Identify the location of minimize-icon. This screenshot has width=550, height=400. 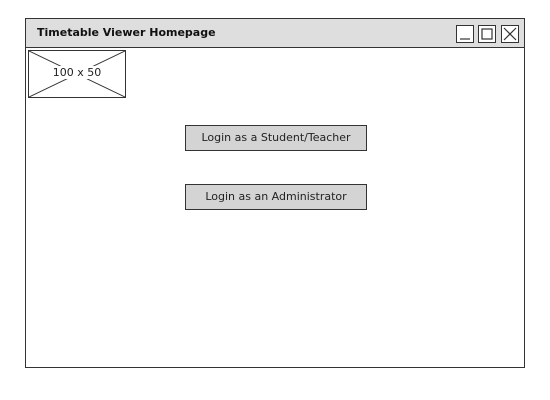
(465, 39).